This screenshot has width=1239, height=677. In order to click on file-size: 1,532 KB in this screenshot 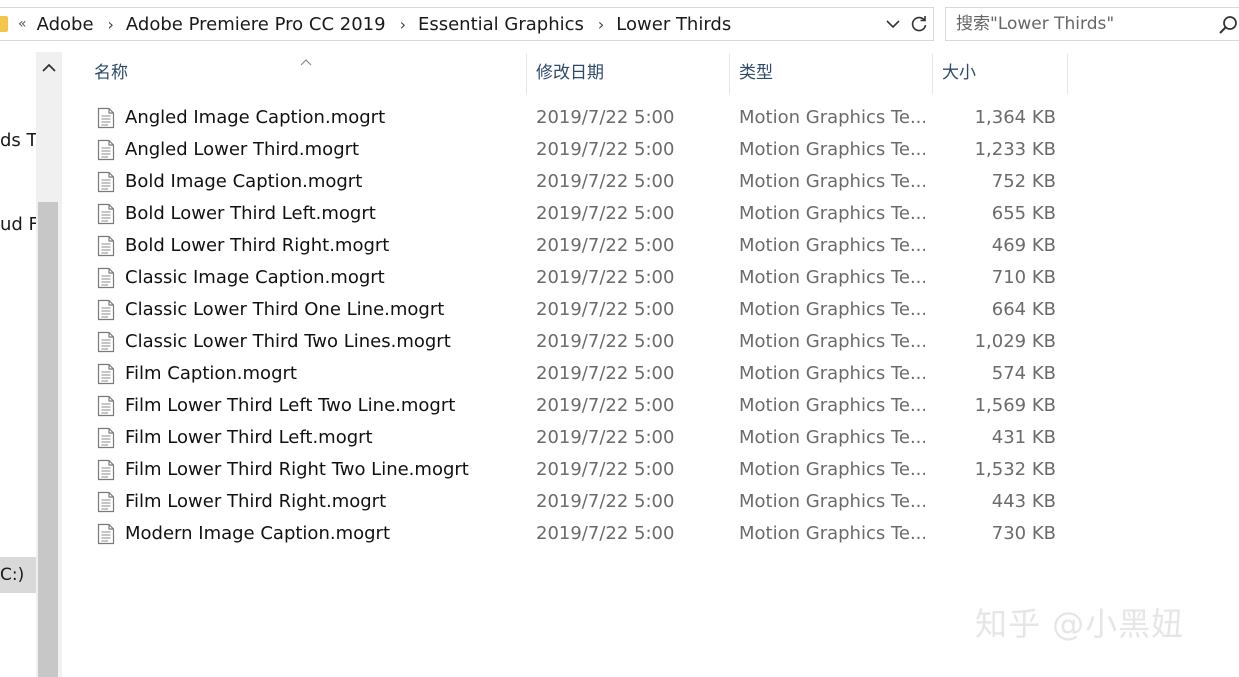, I will do `click(1015, 469)`.